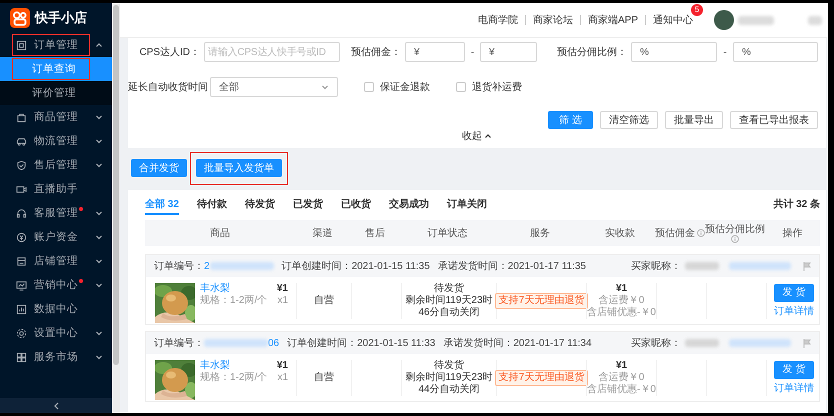  I want to click on sidebar-item: 售后管理, so click(56, 165).